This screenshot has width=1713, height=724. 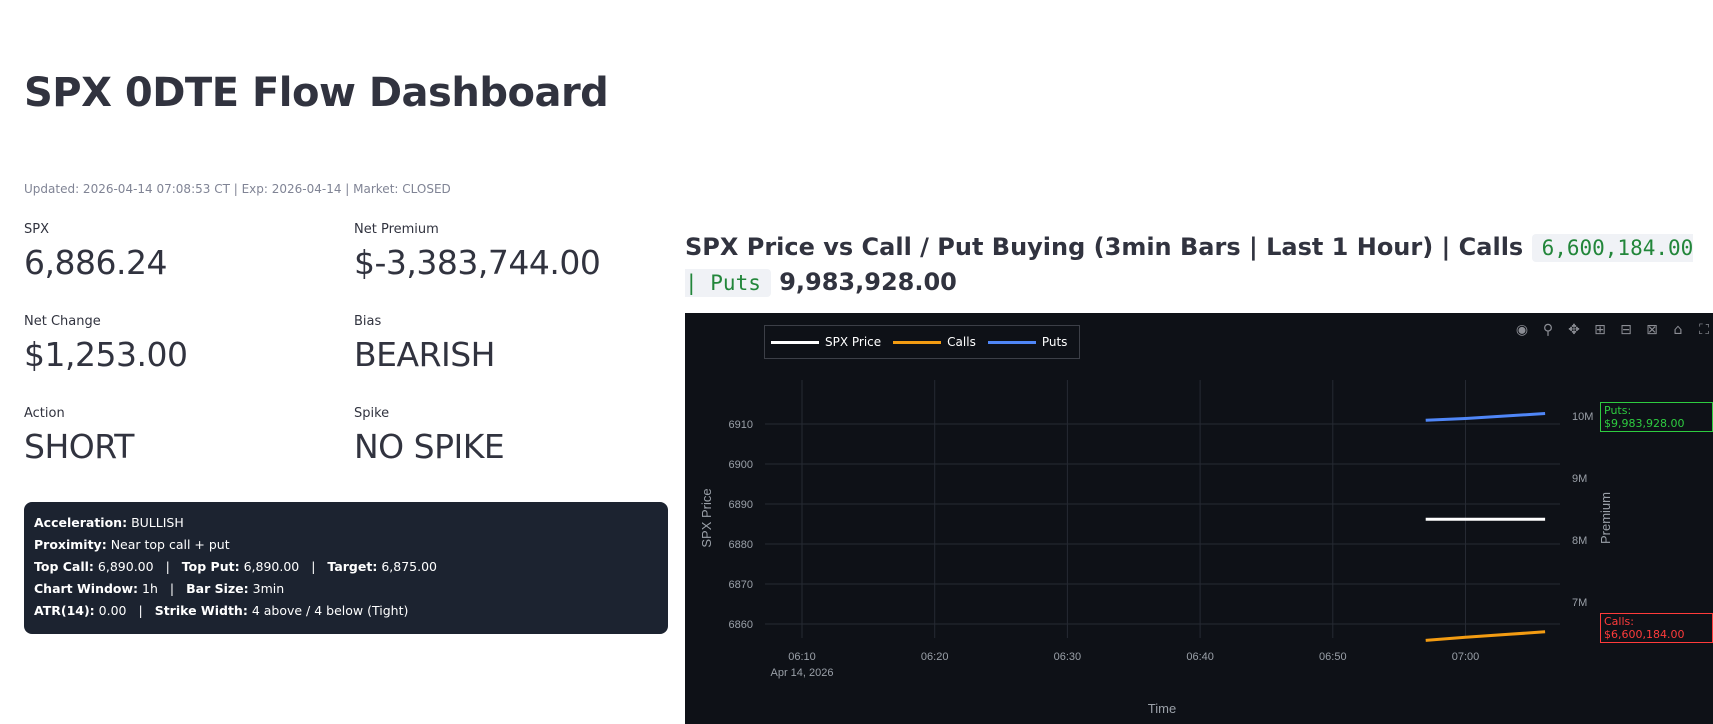 I want to click on metric-spike: Spike NO SPIKE, so click(x=504, y=436).